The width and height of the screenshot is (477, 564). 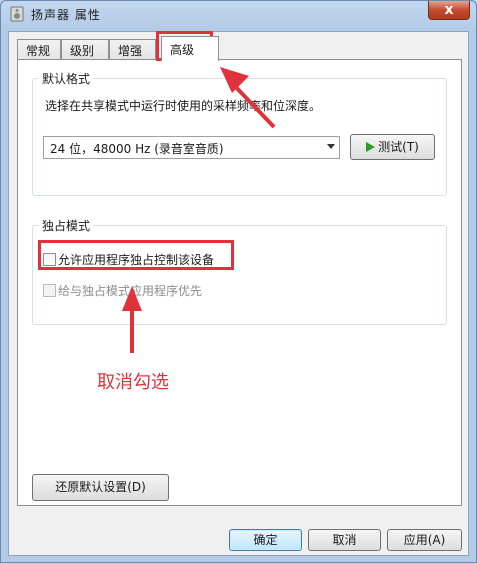 I want to click on test-button: 测试(T), so click(x=392, y=147).